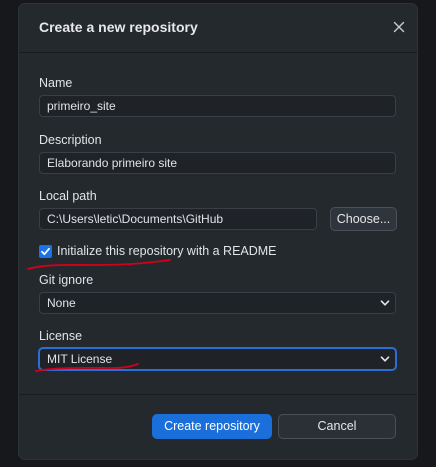 The height and width of the screenshot is (467, 436). What do you see at coordinates (80, 359) in the screenshot?
I see `license-value: MIT License` at bounding box center [80, 359].